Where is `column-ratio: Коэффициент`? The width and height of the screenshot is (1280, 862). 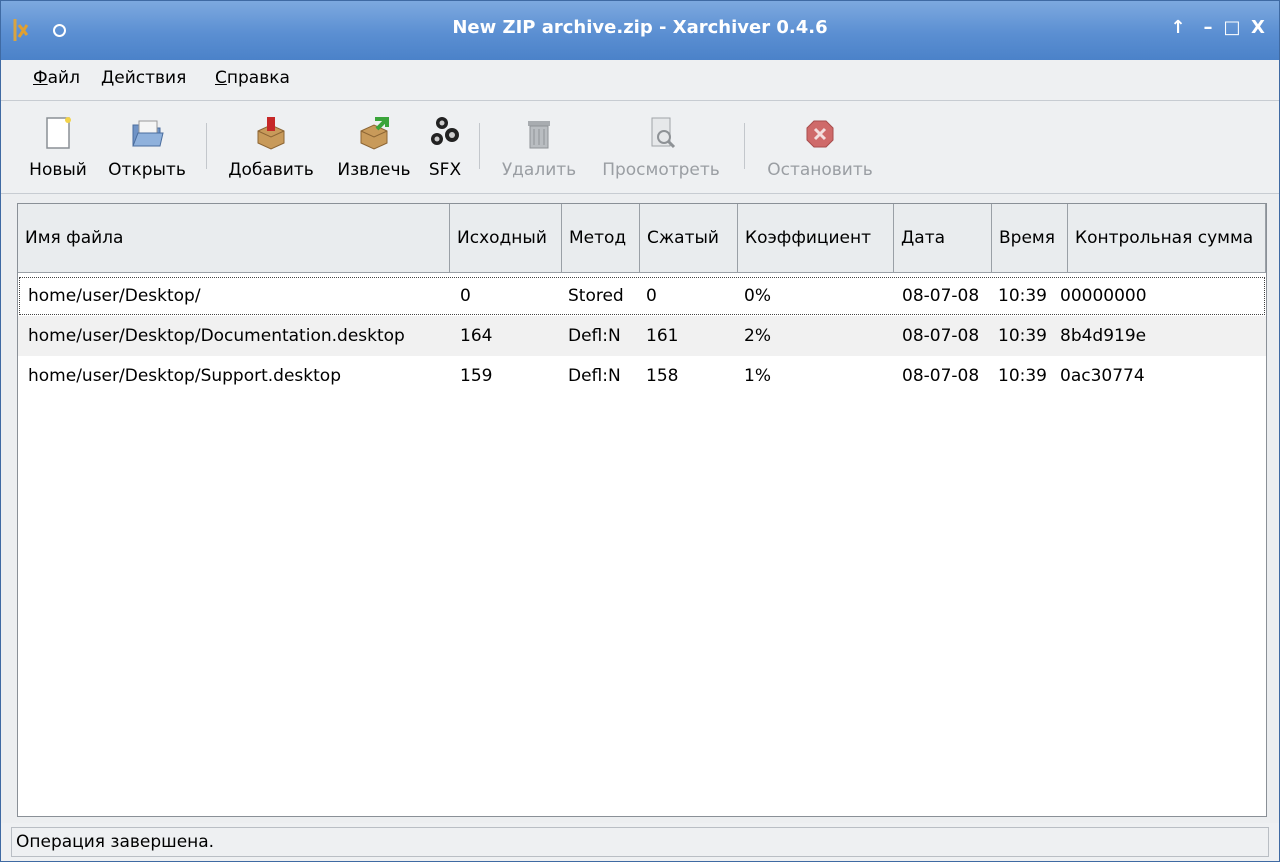
column-ratio: Коэффициент is located at coordinates (816, 238).